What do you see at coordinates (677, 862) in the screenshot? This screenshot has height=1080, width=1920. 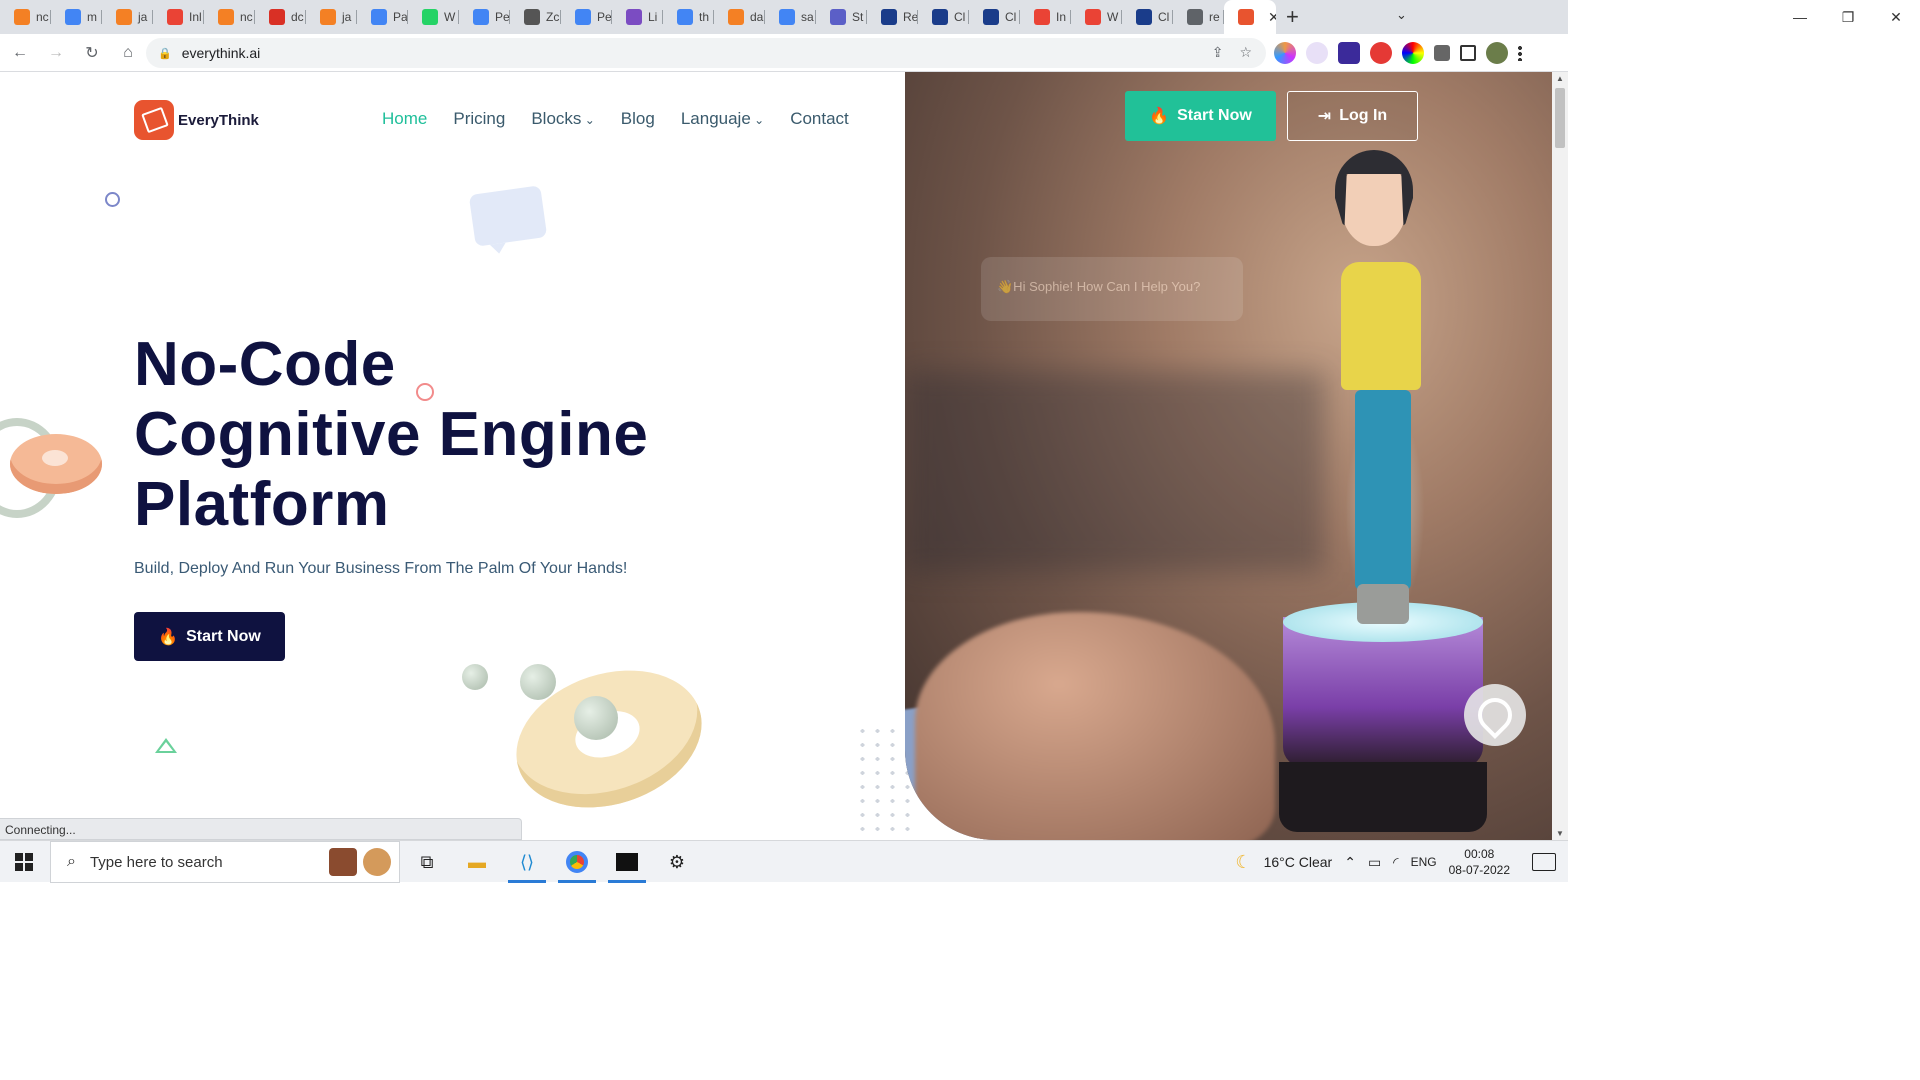 I see `settings-gear-icon: ⚙` at bounding box center [677, 862].